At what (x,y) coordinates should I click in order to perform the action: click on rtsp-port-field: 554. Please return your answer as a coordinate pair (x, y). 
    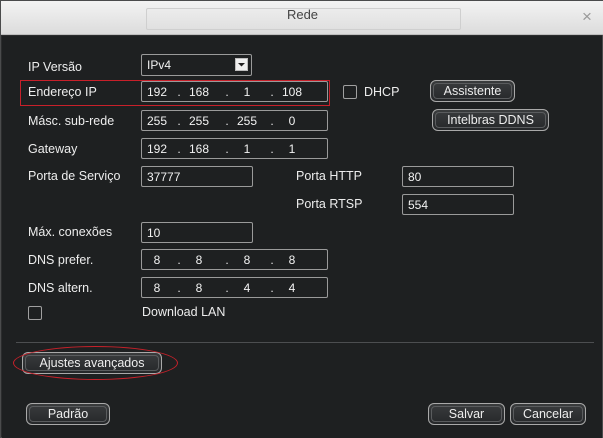
    Looking at the image, I should click on (458, 204).